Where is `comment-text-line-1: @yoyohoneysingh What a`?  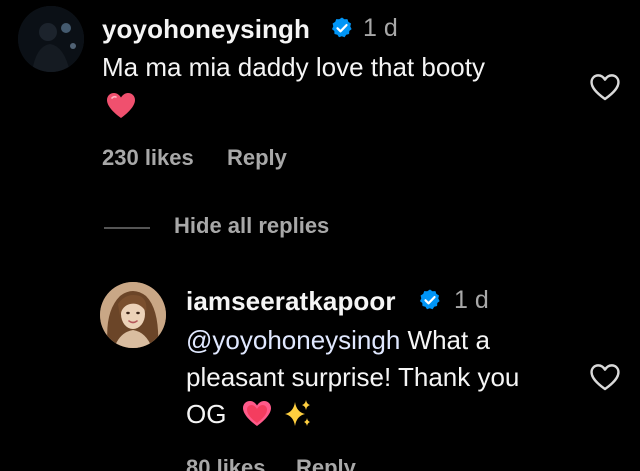
comment-text-line-1: @yoyohoneysingh What a is located at coordinates (338, 340).